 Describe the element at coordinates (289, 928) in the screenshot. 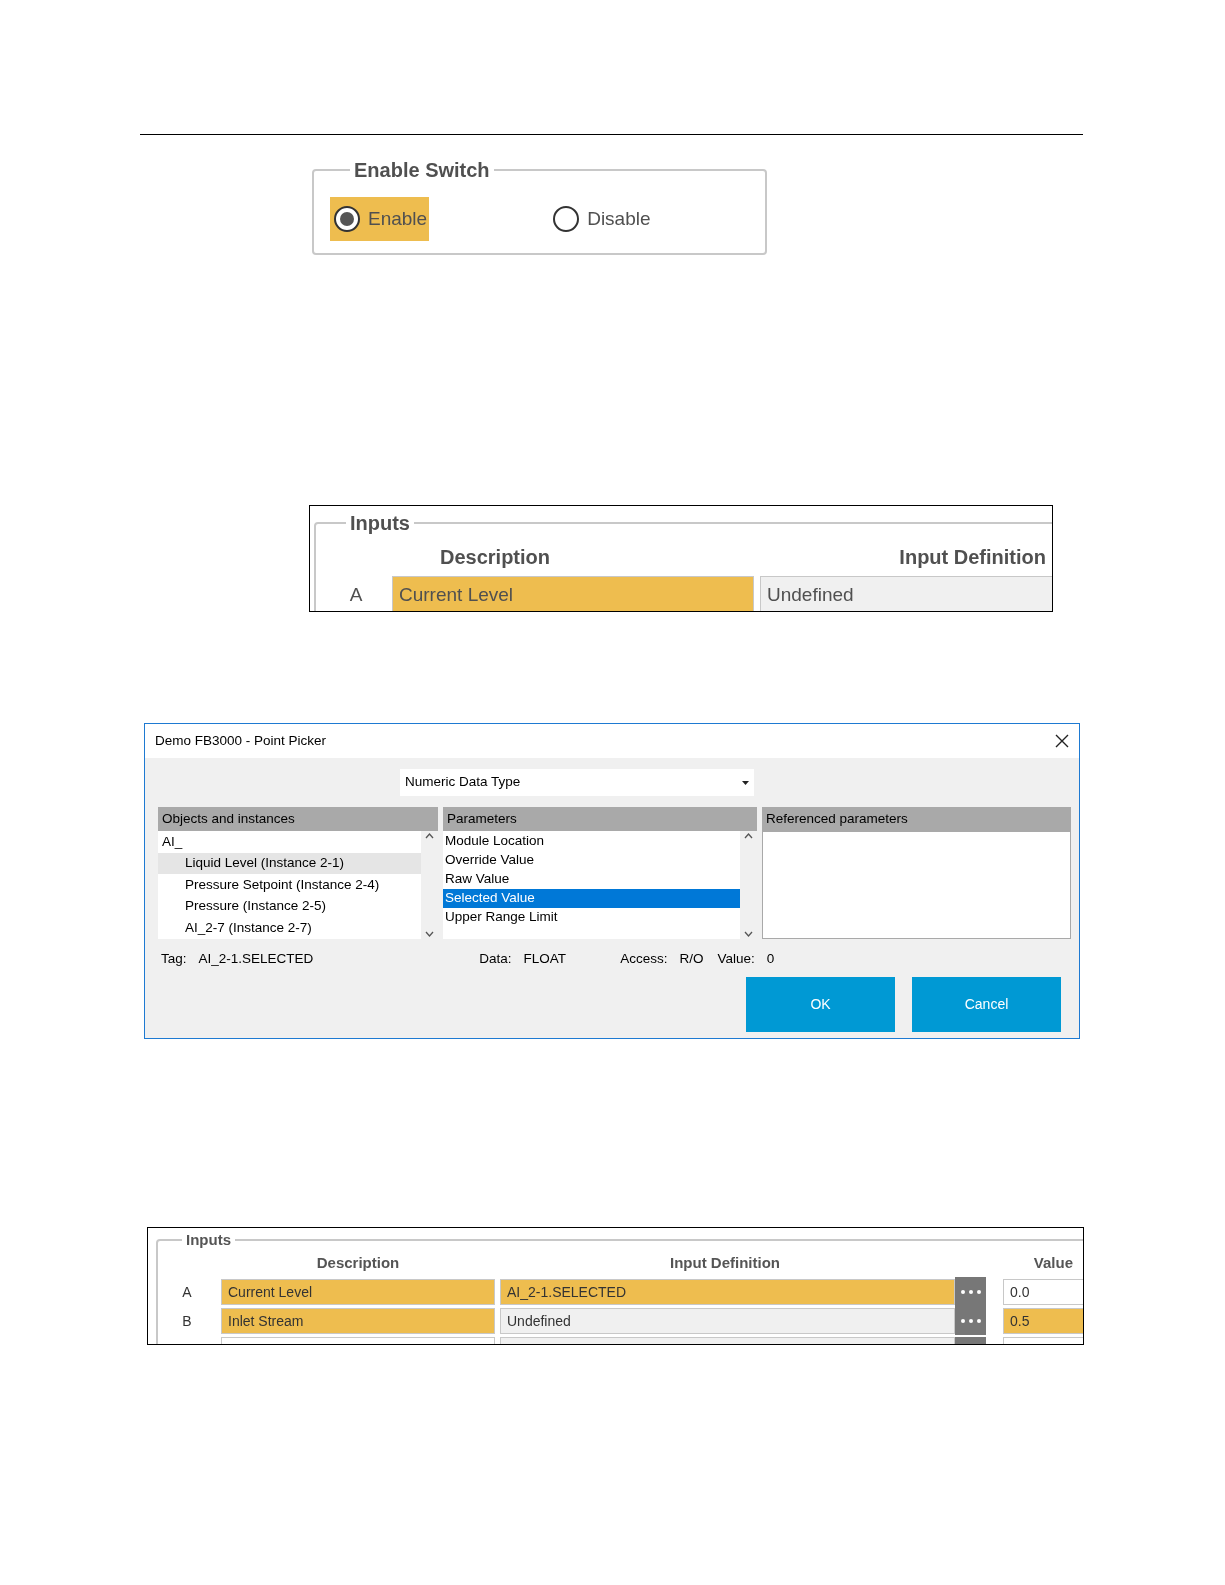

I see `tree-item: AI_2-7 (Instance 2-7)` at that location.